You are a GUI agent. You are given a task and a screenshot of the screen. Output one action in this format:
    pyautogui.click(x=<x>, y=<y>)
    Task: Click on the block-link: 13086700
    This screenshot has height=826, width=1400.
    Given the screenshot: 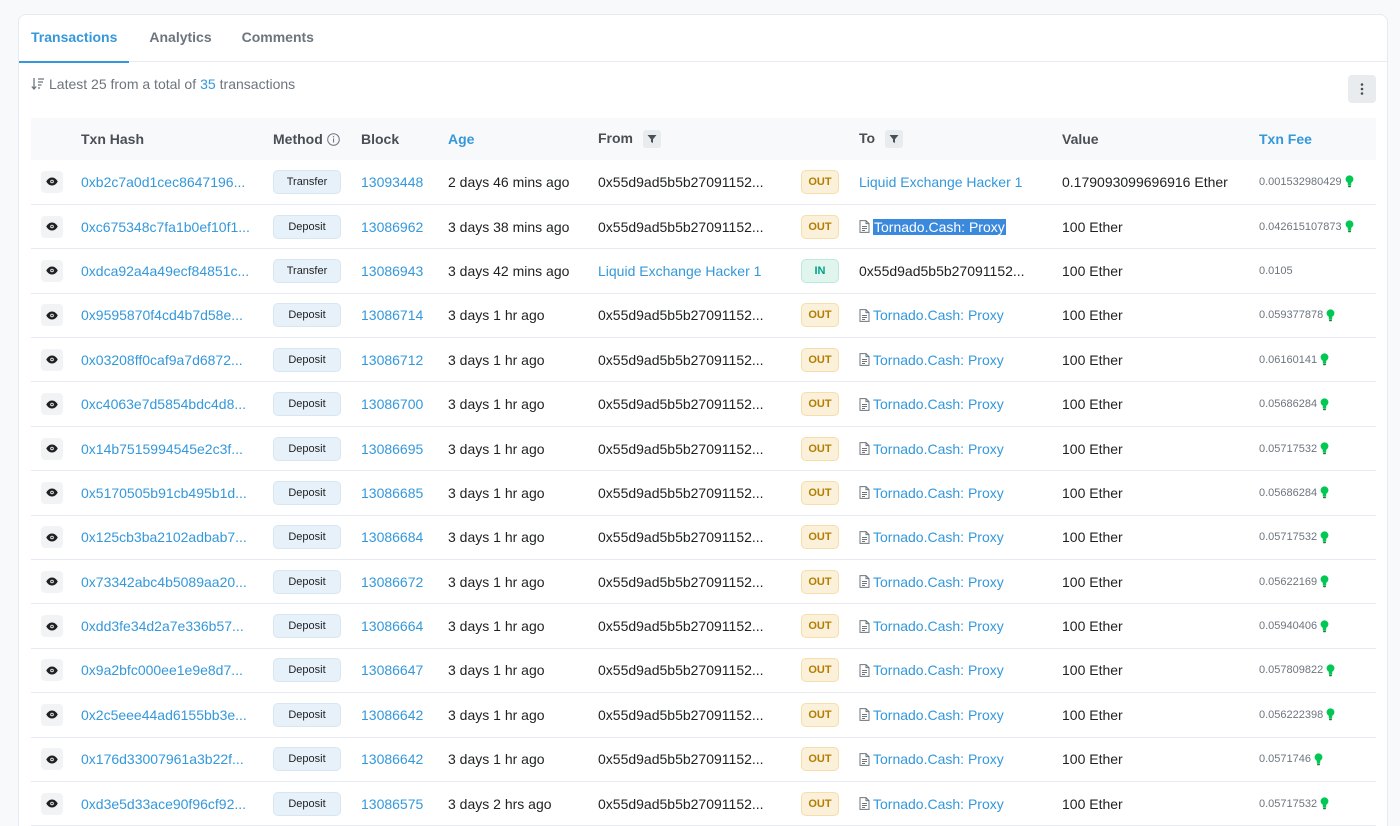 What is the action you would take?
    pyautogui.click(x=392, y=404)
    